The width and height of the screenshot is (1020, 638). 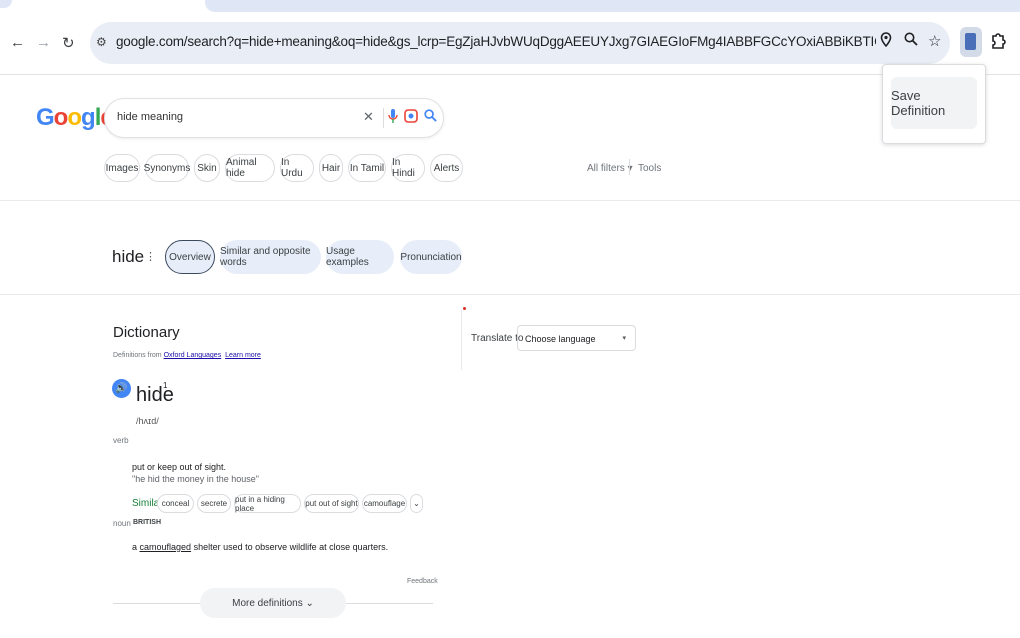 I want to click on tab-similar-opposite: Similar and opposite words, so click(x=270, y=257).